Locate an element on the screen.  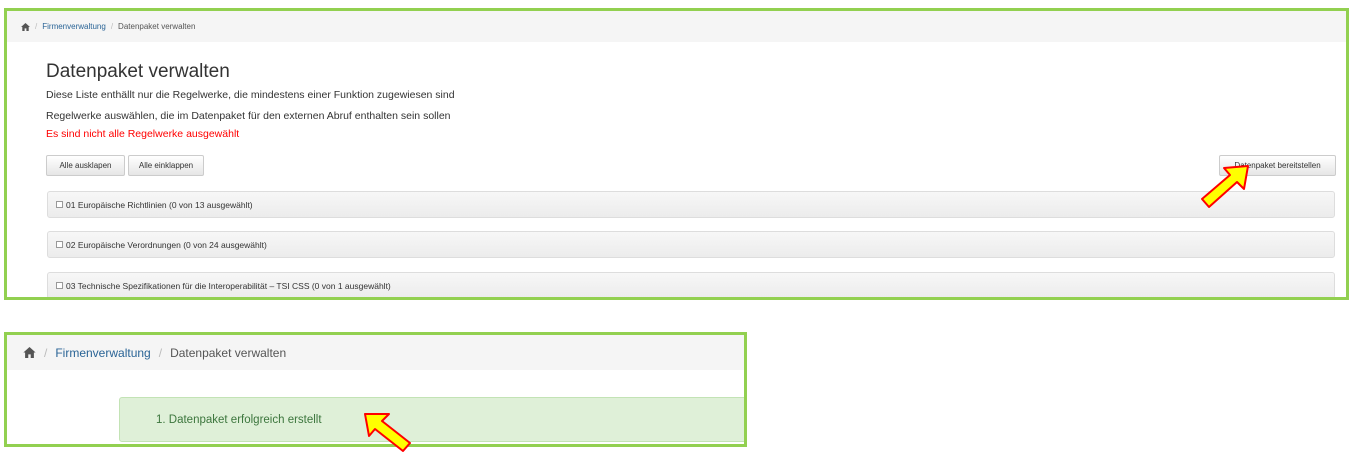
success-message: 1. Datenpaket erfolgreich erstellt is located at coordinates (239, 419).